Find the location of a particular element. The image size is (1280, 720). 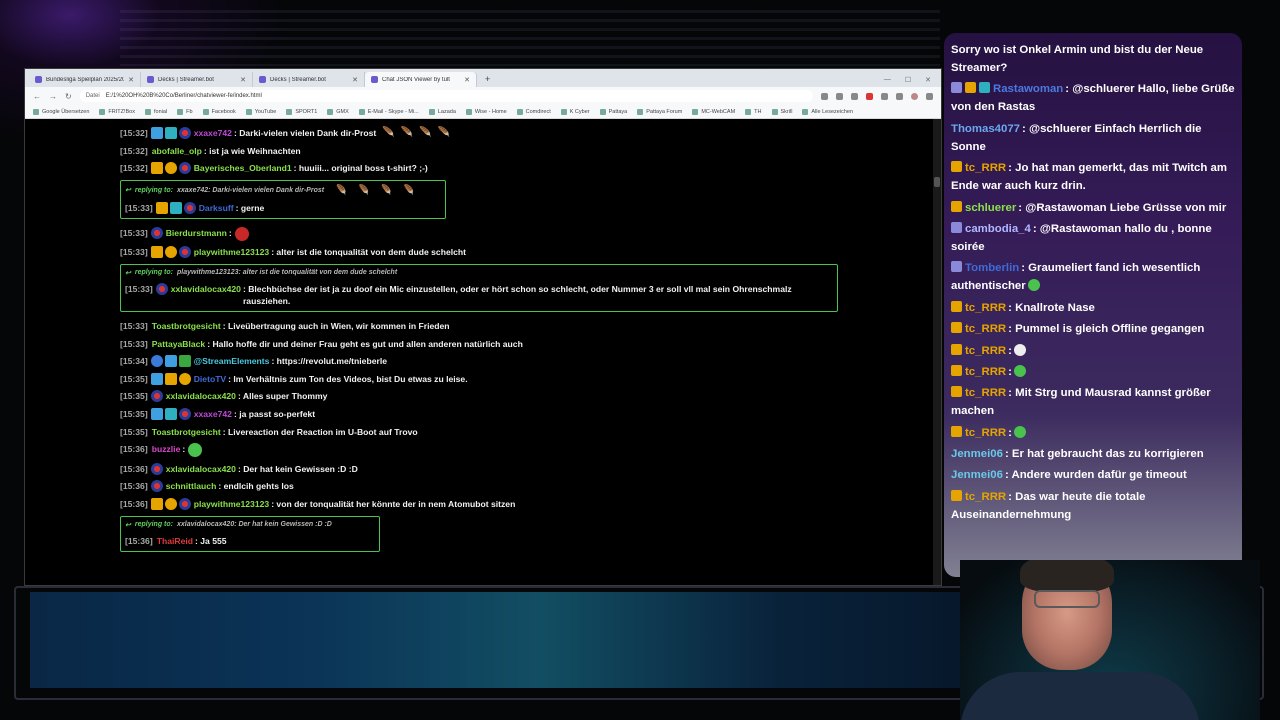

tab-favicon-icon is located at coordinates (38, 79).